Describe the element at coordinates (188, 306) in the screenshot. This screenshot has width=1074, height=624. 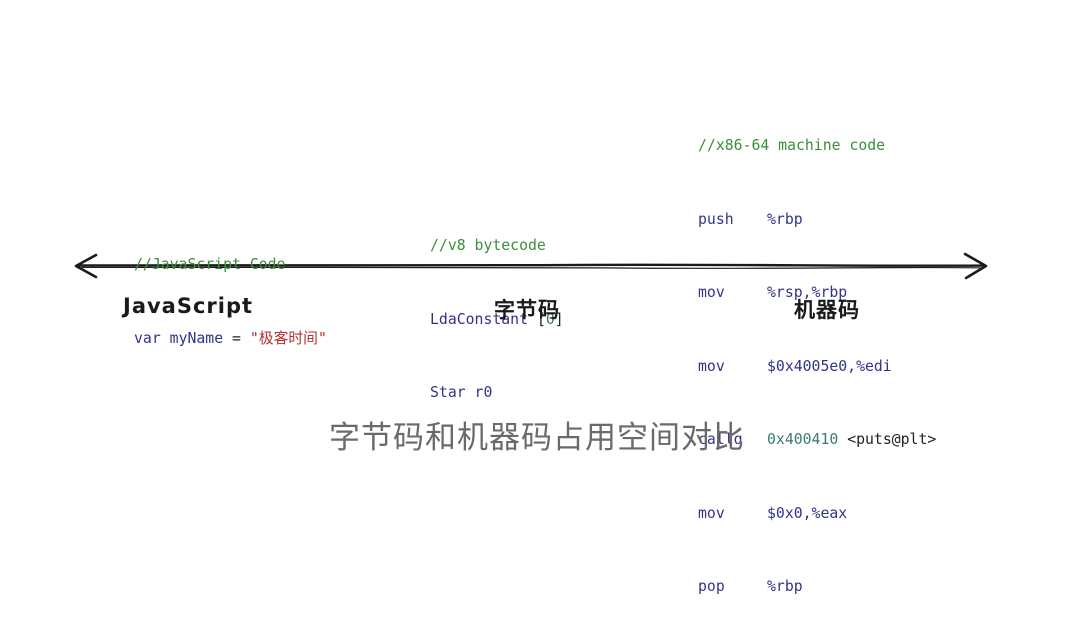
I see `axis-label-javascript: JavaScript` at that location.